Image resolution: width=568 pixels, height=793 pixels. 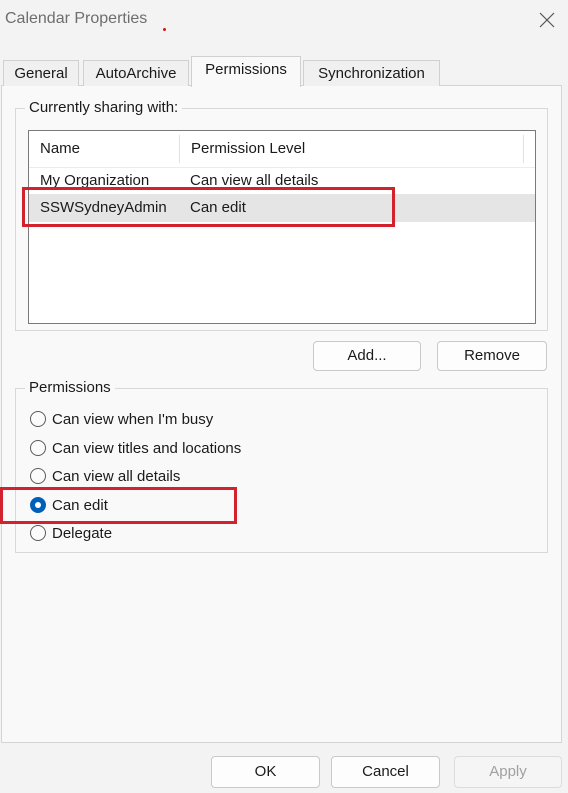 I want to click on ok-button: OK, so click(x=265, y=772).